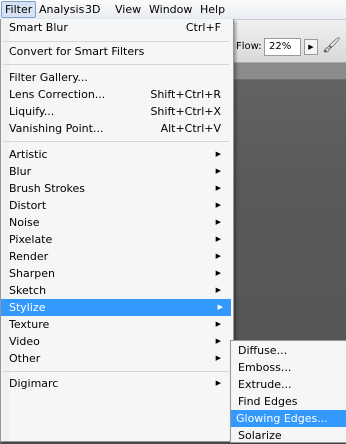 Image resolution: width=346 pixels, height=444 pixels. I want to click on menu-item-label: Sketch, so click(28, 290).